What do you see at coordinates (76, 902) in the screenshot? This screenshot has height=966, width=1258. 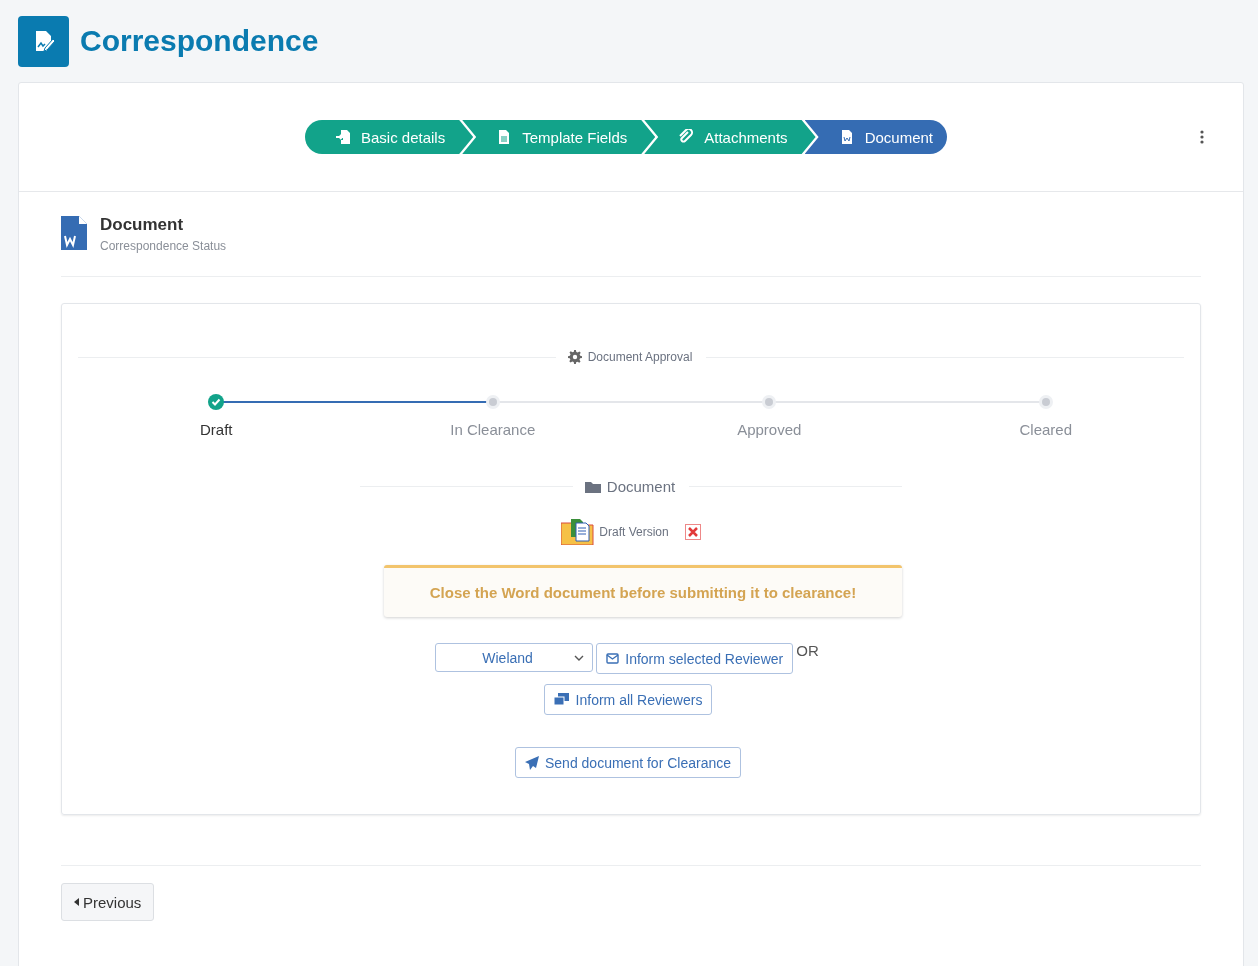 I see `caret-left-icon` at bounding box center [76, 902].